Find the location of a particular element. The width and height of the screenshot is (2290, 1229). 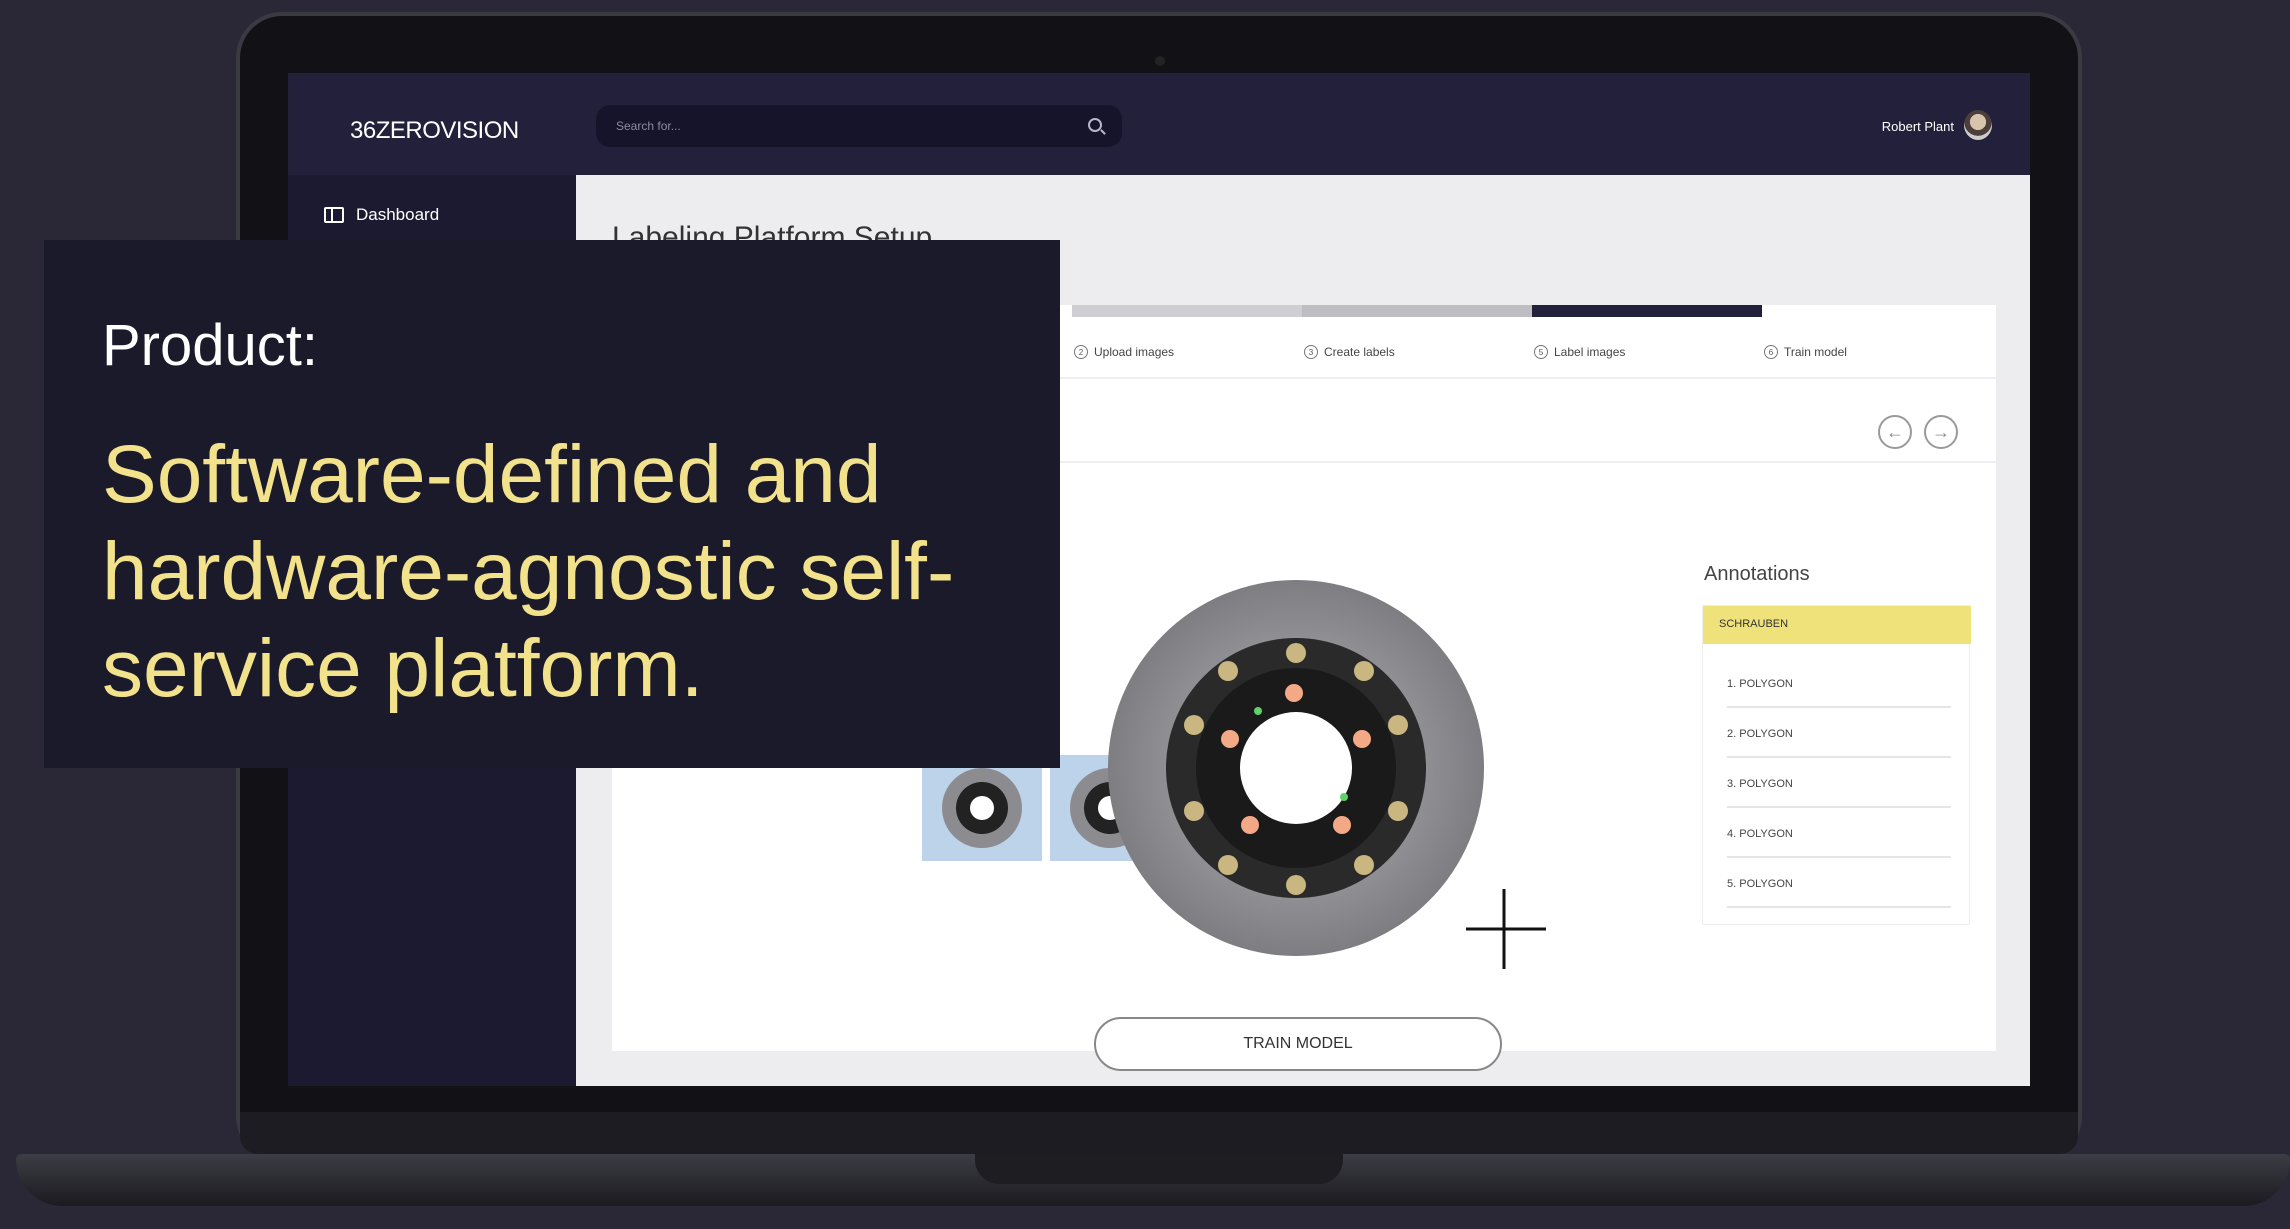

laptop-bezel is located at coordinates (1159, 1133).